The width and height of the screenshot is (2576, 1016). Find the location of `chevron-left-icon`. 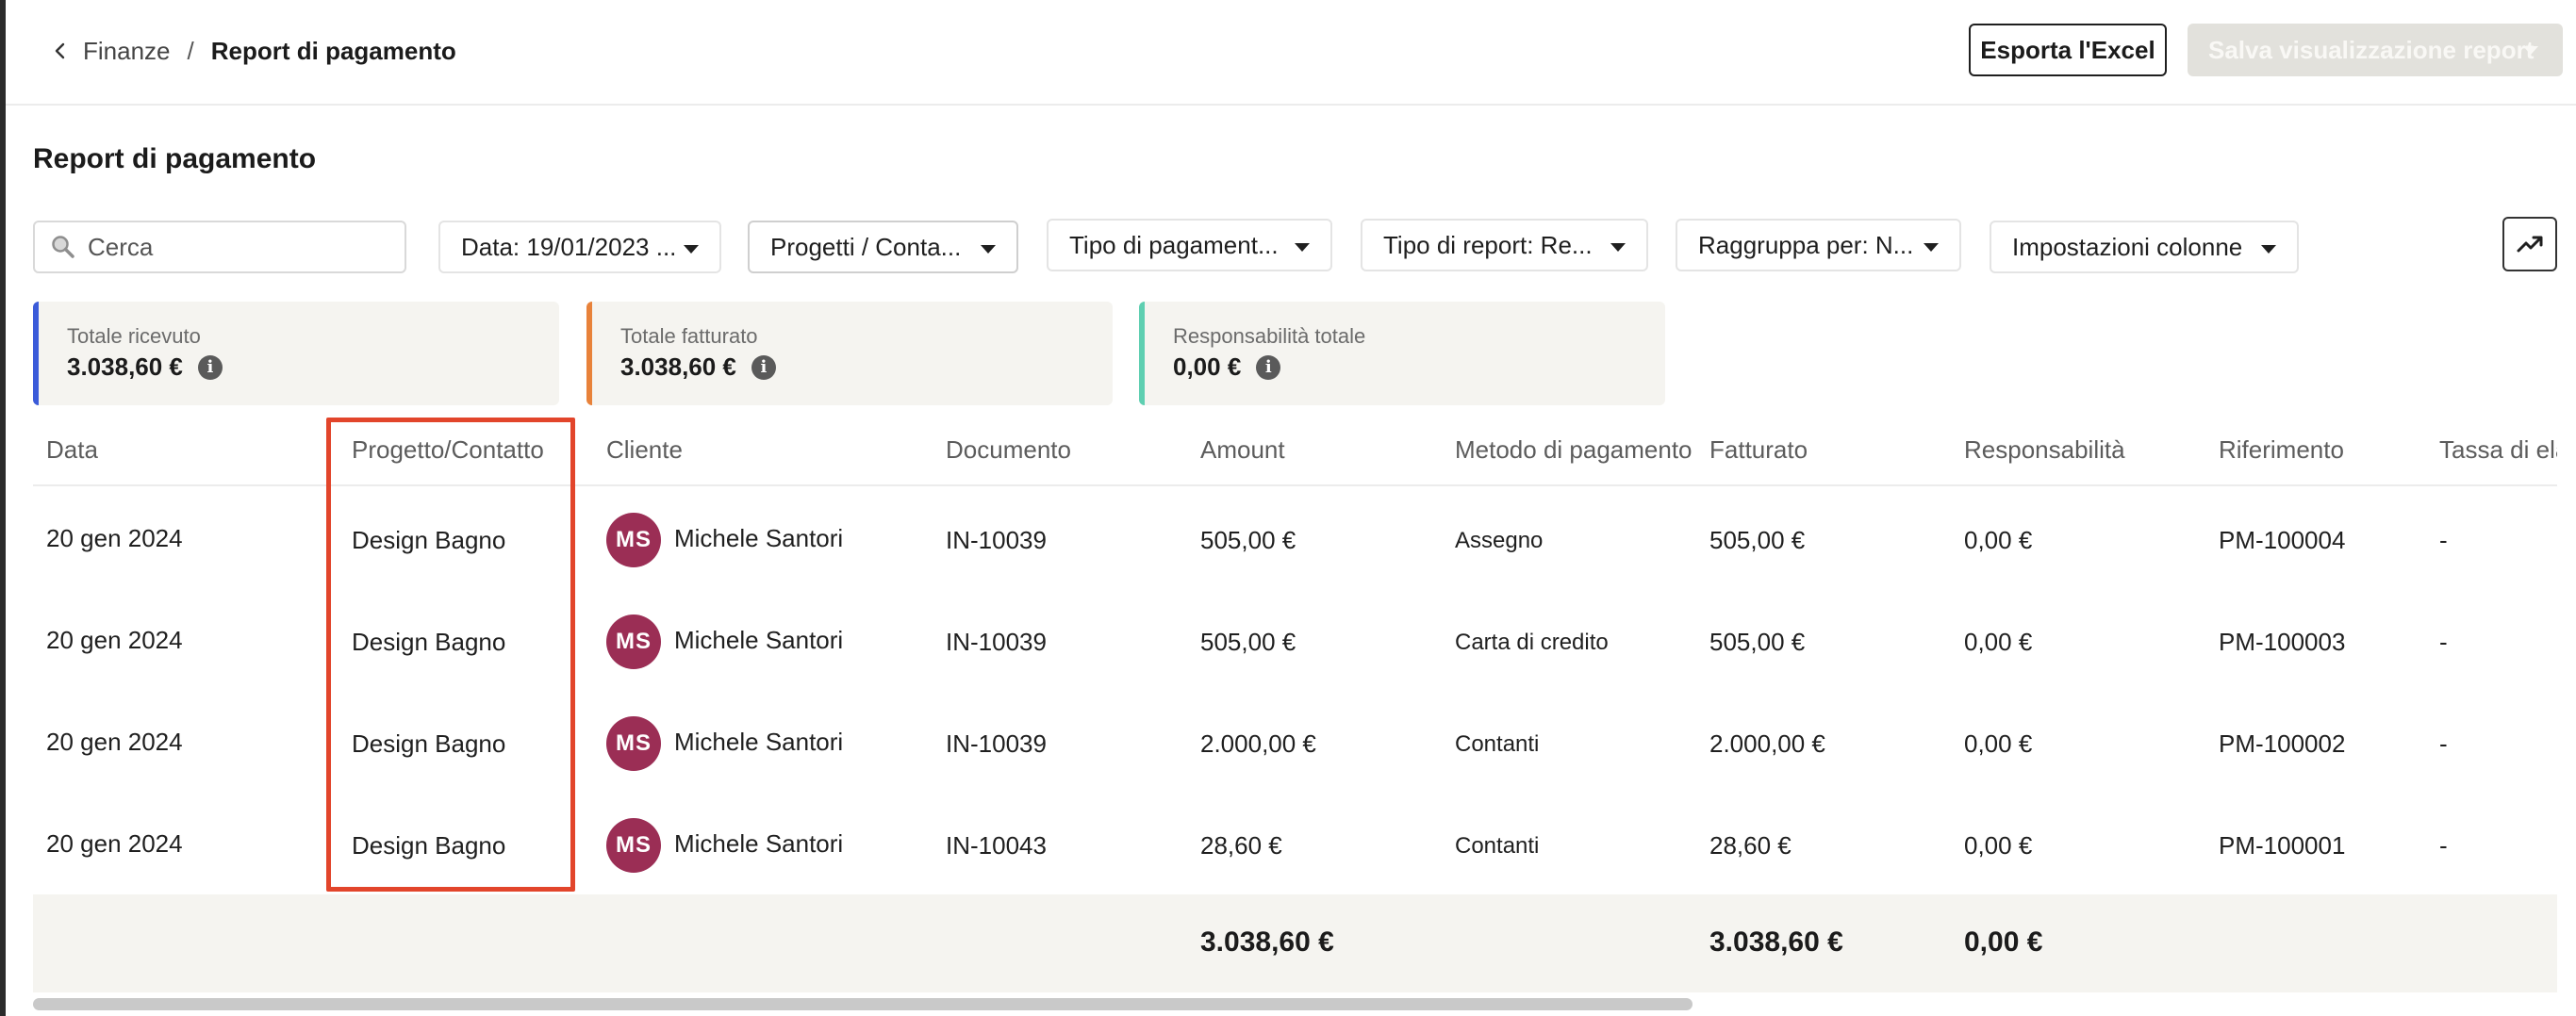

chevron-left-icon is located at coordinates (60, 51).